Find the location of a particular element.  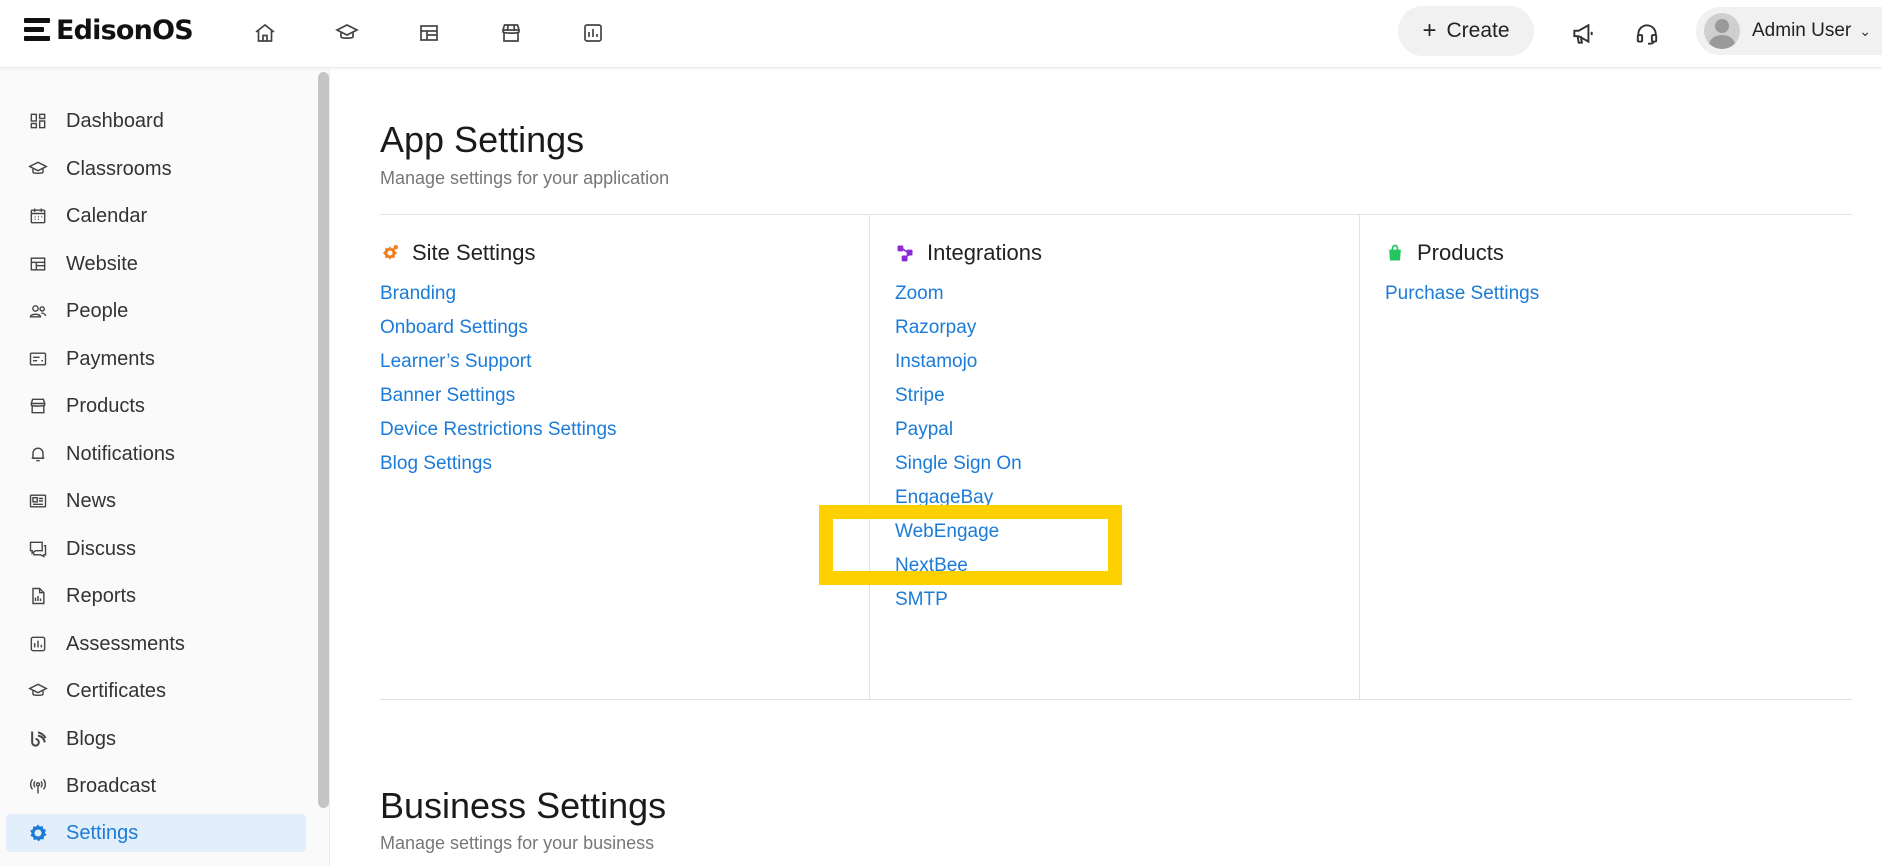

chevron-down-icon: ⌄ is located at coordinates (1865, 30).